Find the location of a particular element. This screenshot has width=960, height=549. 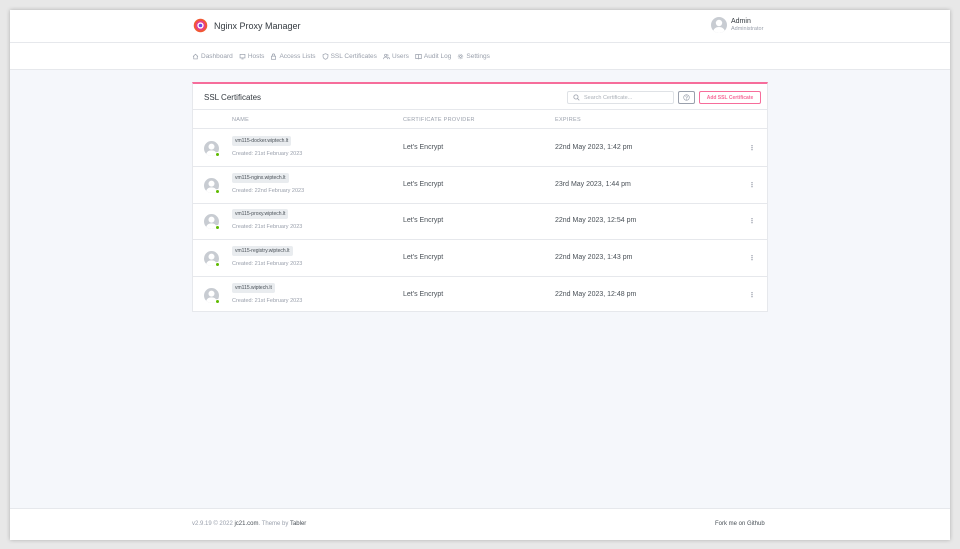

user-menu: Admin Administrator is located at coordinates (737, 25).